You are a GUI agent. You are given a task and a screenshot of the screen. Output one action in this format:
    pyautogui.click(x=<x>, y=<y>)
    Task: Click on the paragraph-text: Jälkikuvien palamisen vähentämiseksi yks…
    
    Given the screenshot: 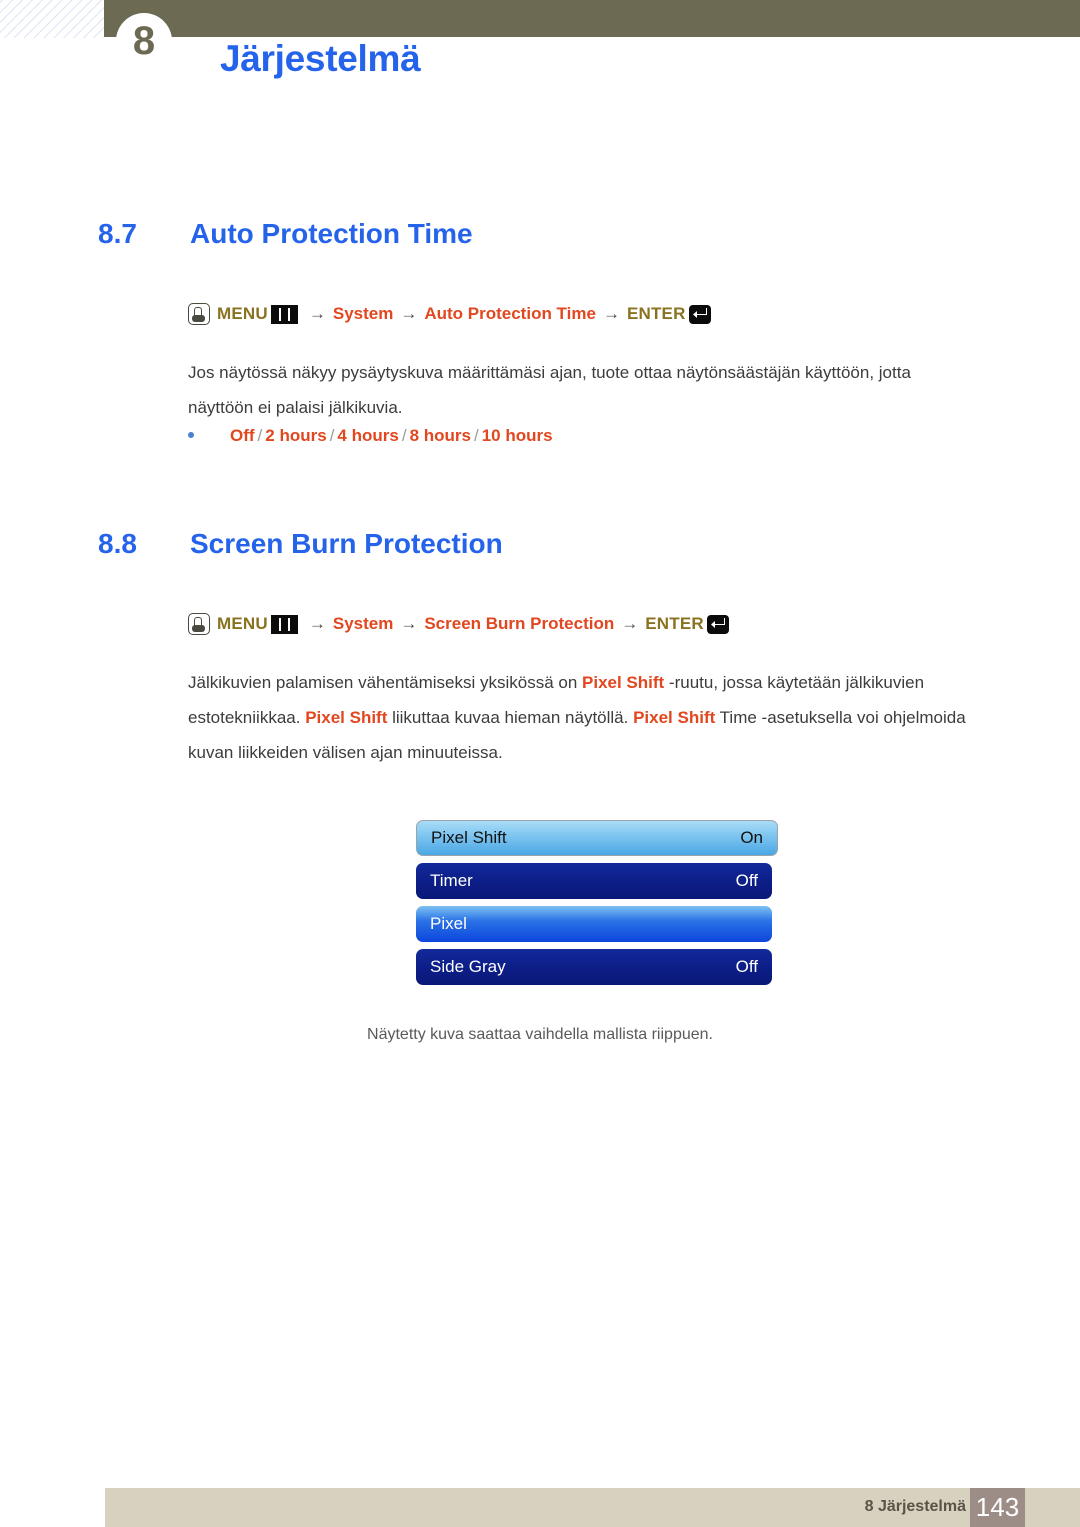 What is the action you would take?
    pyautogui.click(x=385, y=682)
    